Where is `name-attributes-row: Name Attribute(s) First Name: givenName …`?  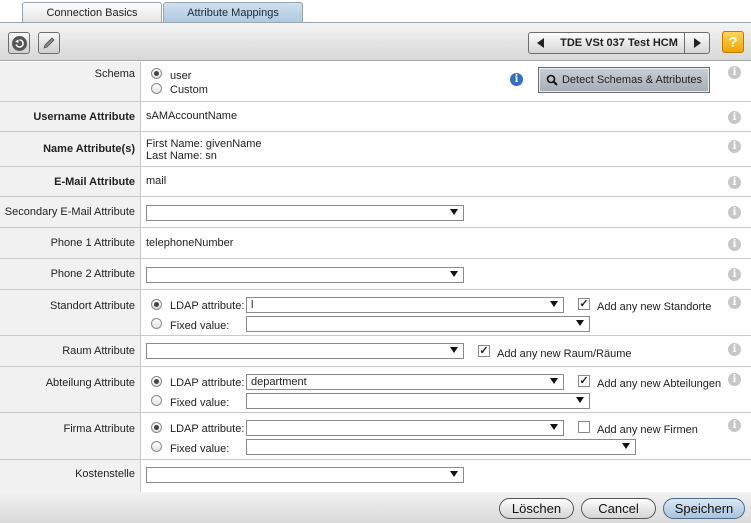
name-attributes-row: Name Attribute(s) First Name: givenName … is located at coordinates (375, 149).